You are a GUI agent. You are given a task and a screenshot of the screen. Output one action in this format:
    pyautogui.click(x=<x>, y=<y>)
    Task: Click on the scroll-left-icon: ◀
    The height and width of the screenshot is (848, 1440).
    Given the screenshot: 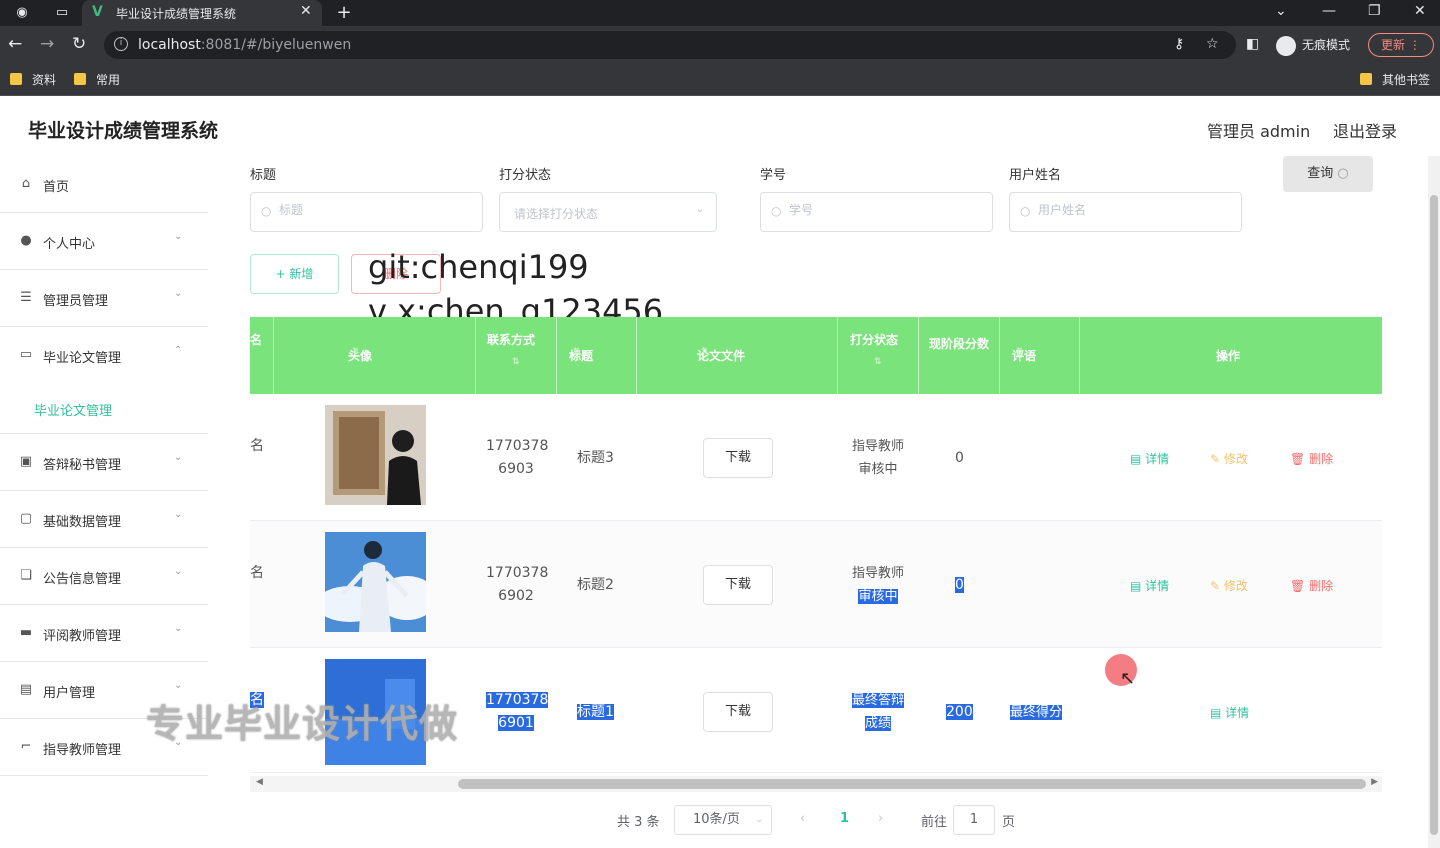 What is the action you would take?
    pyautogui.click(x=259, y=782)
    